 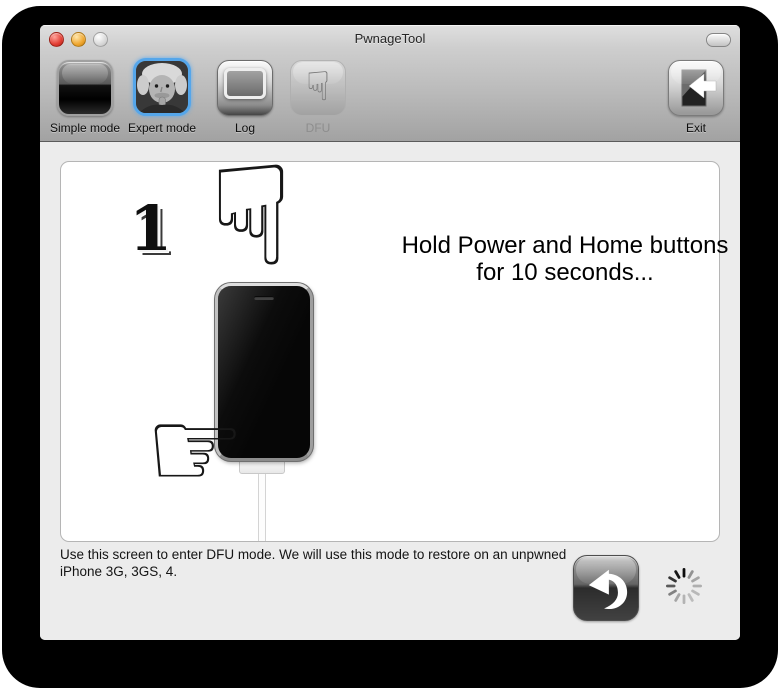 I want to click on toolbar-item-label: Expert mode, so click(x=162, y=128).